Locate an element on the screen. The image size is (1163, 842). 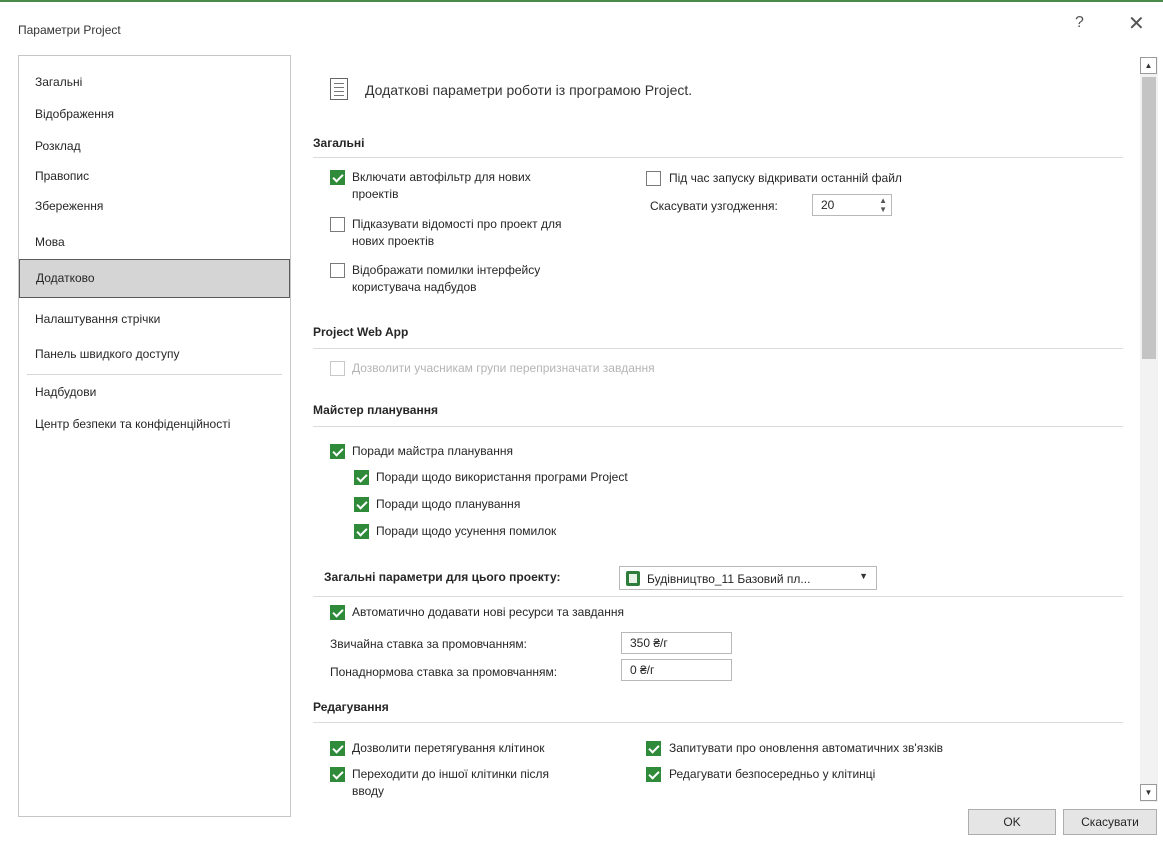
sidebar-divider is located at coordinates (154, 374).